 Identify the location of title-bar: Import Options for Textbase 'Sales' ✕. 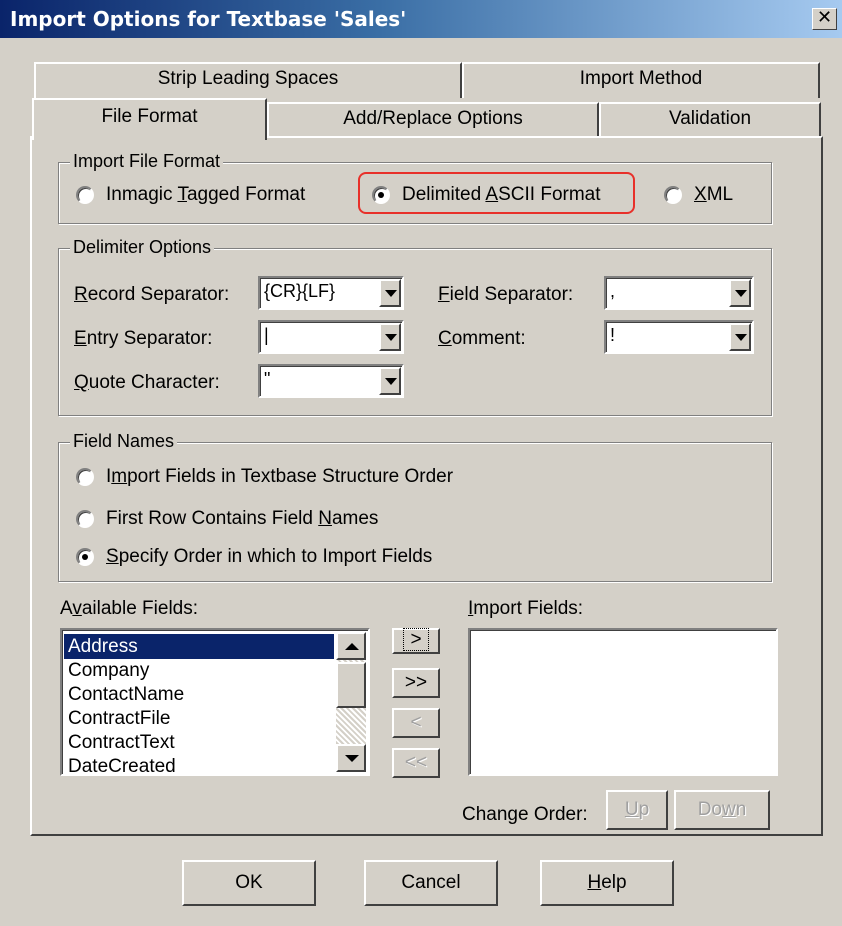
(421, 19).